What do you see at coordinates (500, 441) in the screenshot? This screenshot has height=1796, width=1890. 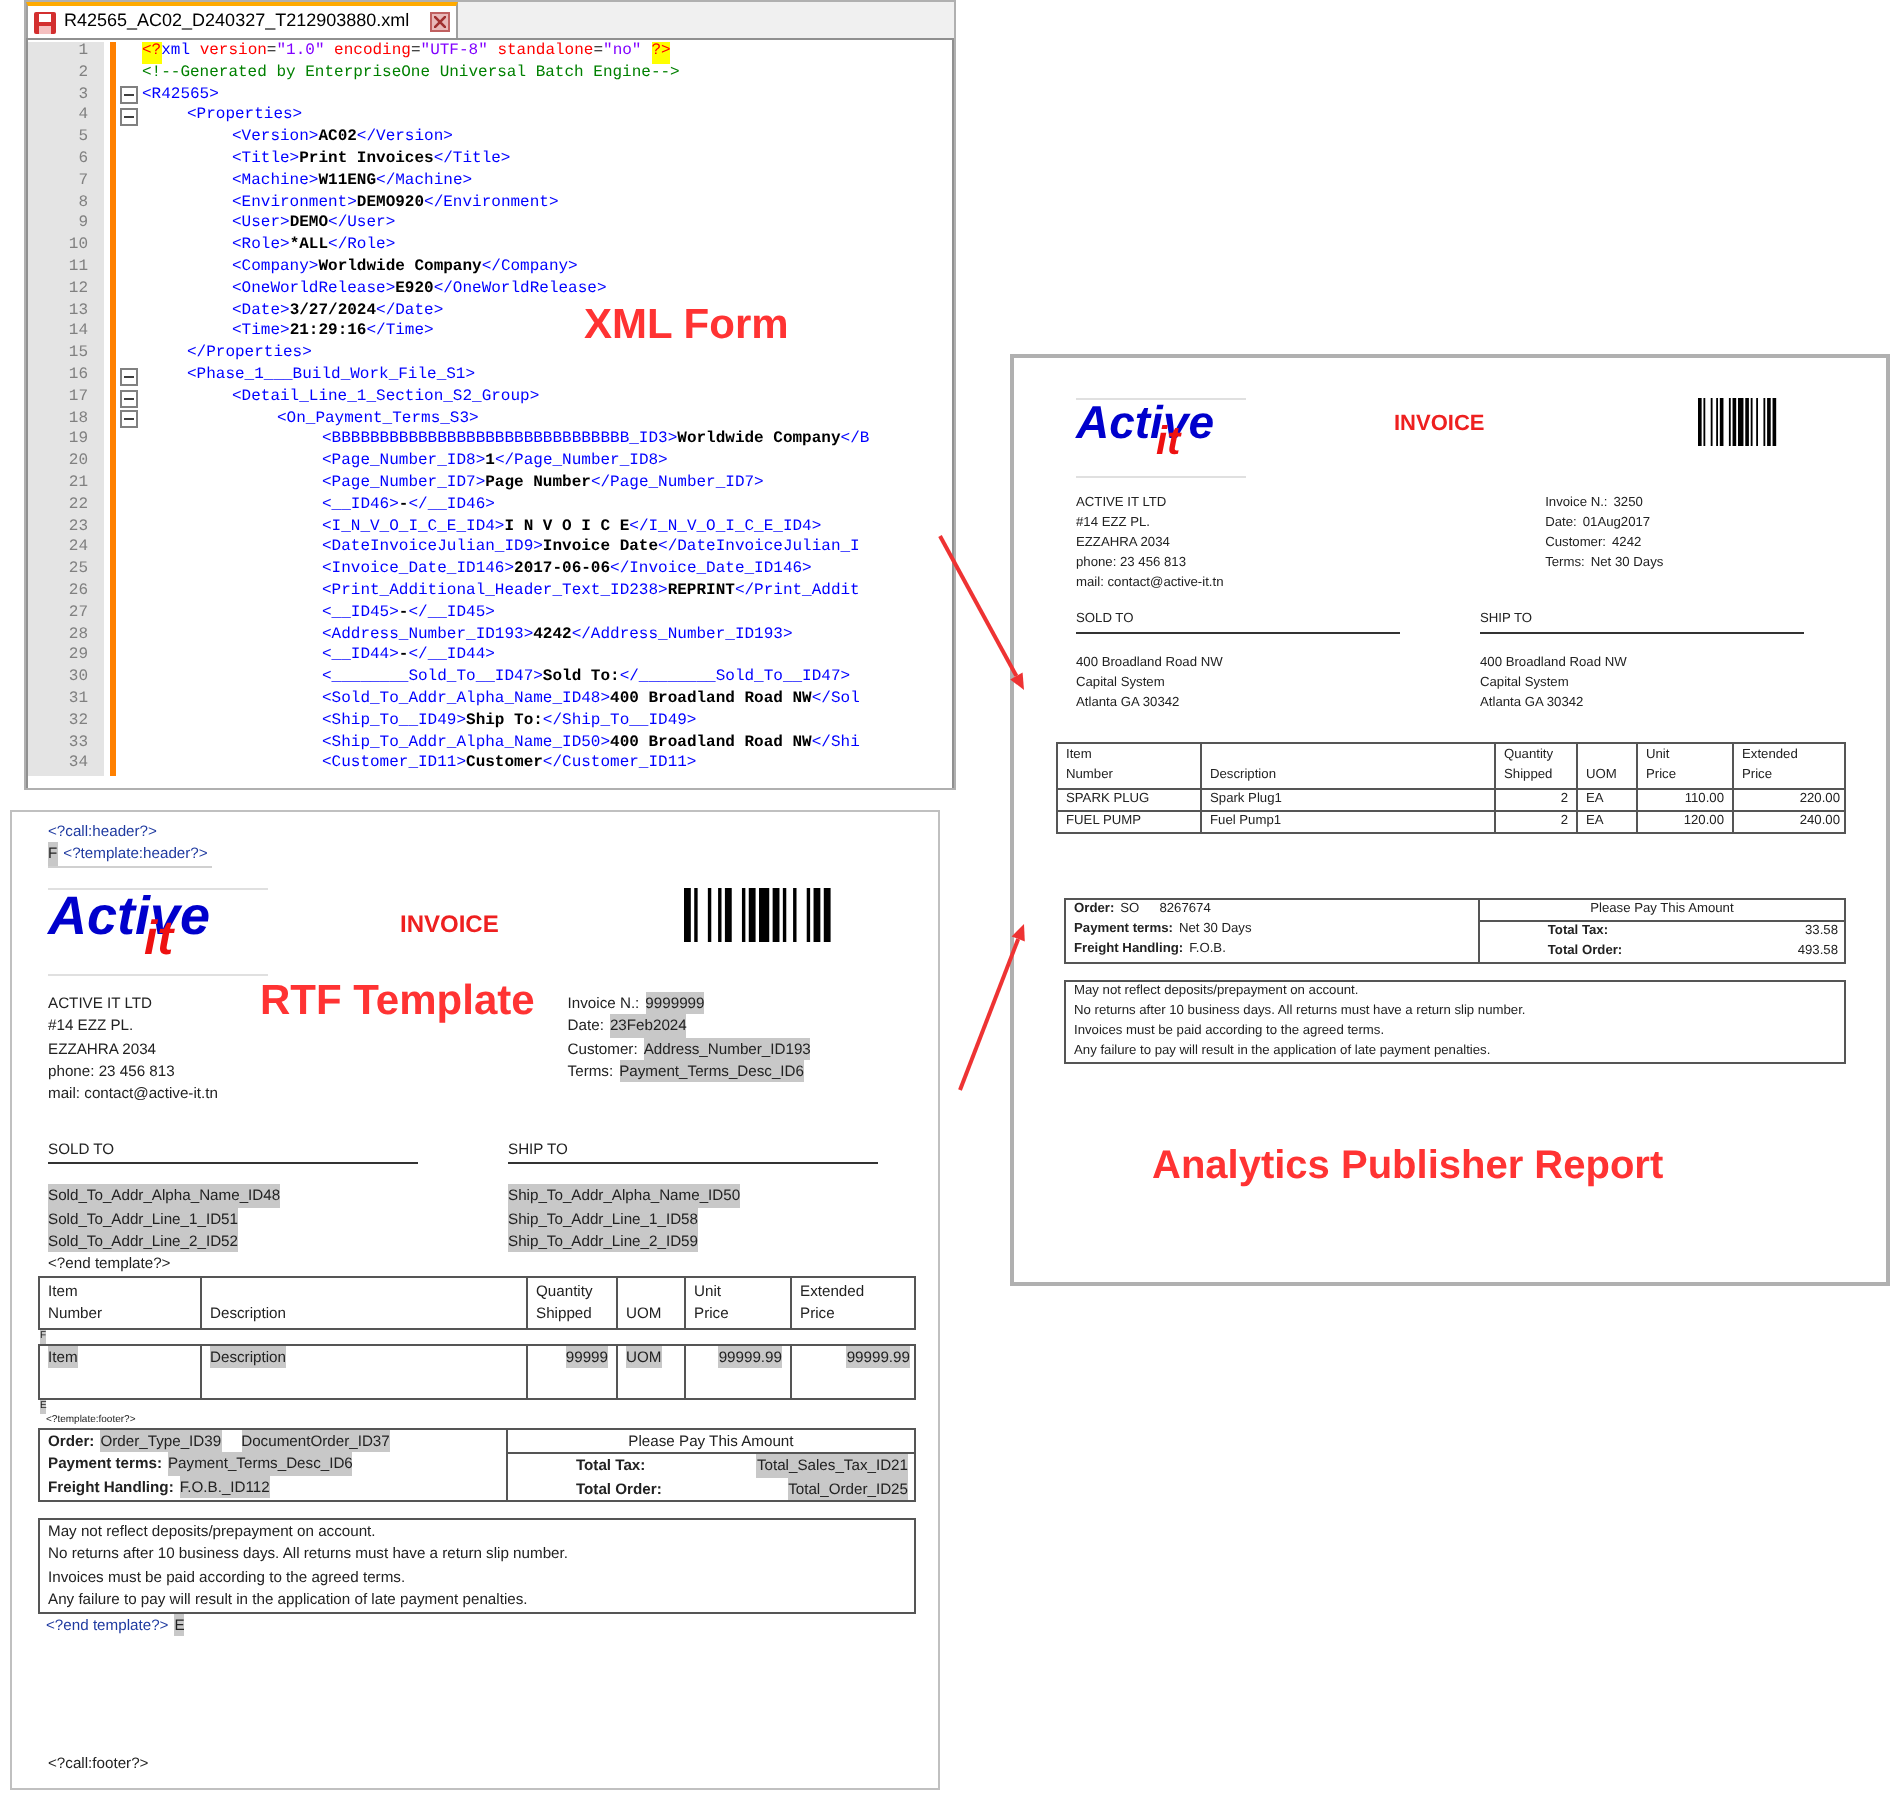 I see `xml-tag: <BBBBBBBBBBBBBBBBBBBBBBBBBBBBBBB_ID3>` at bounding box center [500, 441].